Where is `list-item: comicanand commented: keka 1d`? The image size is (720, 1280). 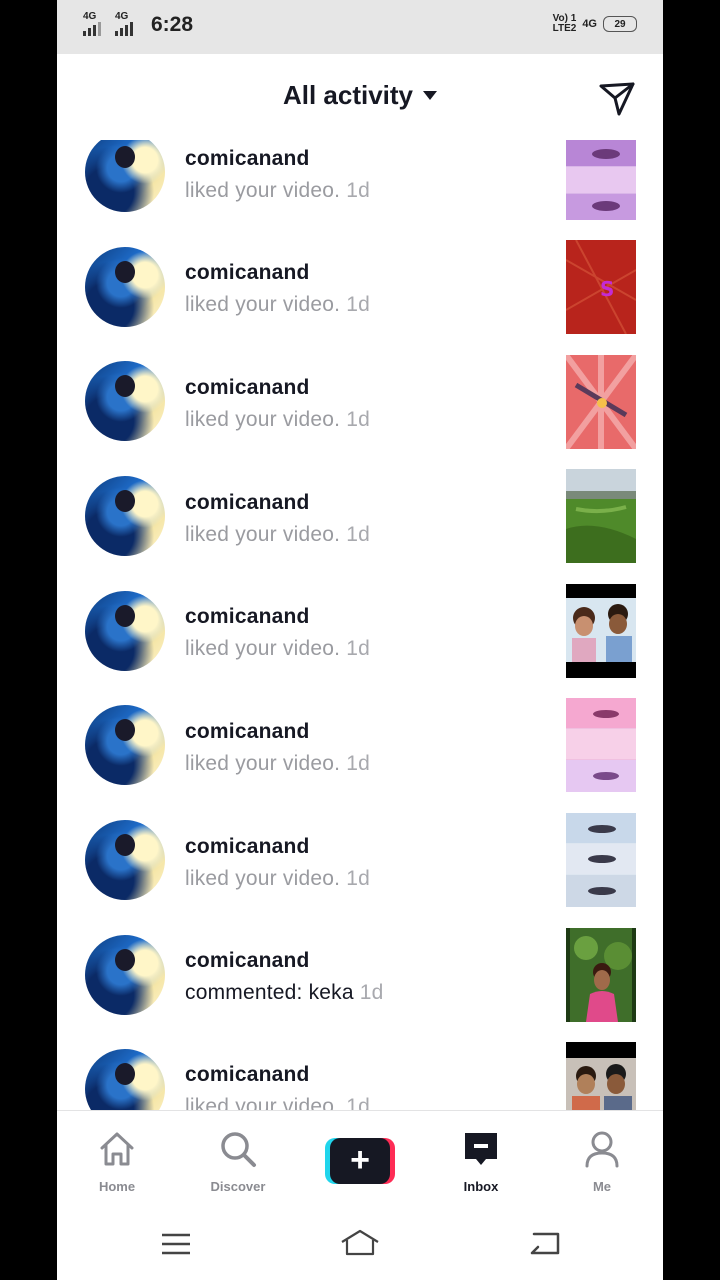
list-item: comicanand commented: keka 1d is located at coordinates (360, 973).